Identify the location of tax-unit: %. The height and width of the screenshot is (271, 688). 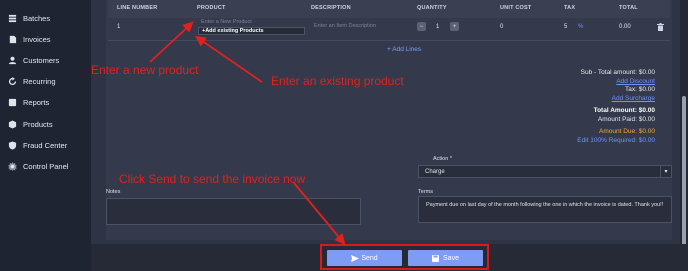
(581, 27).